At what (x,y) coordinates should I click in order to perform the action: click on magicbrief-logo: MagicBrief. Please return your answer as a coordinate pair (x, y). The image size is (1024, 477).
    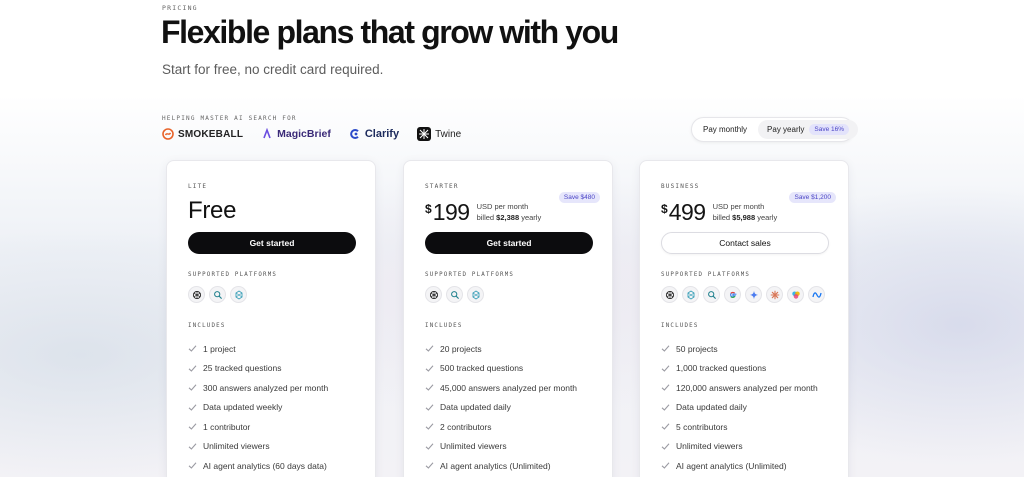
    Looking at the image, I should click on (296, 134).